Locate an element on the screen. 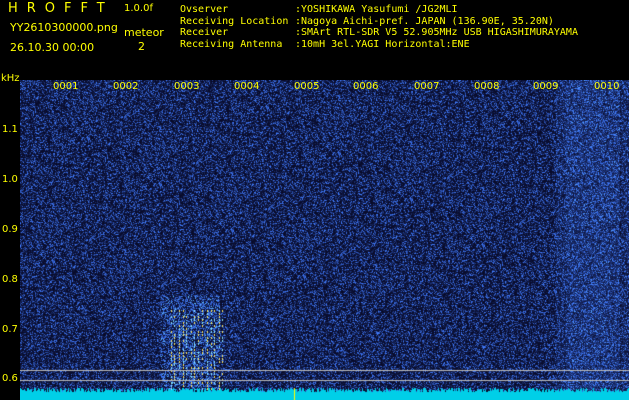 The width and height of the screenshot is (629, 400). time-tick-label: 0006 is located at coordinates (366, 86).